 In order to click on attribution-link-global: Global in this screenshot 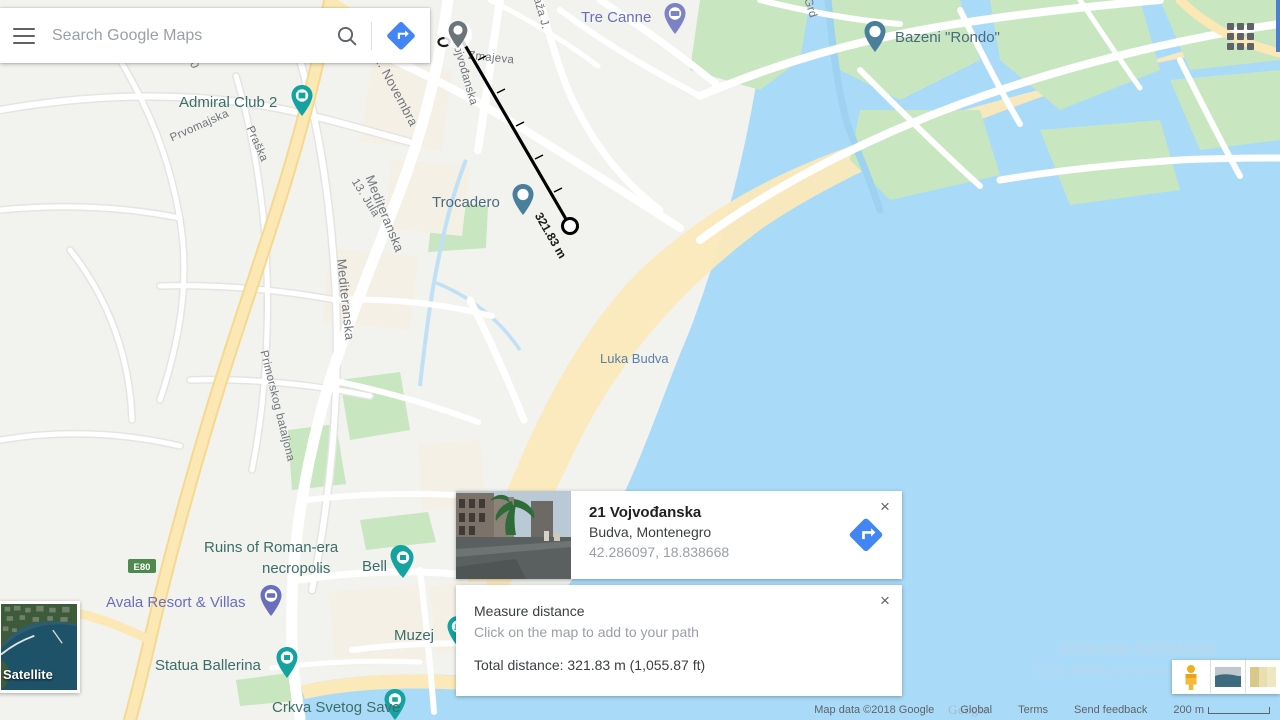, I will do `click(976, 710)`.